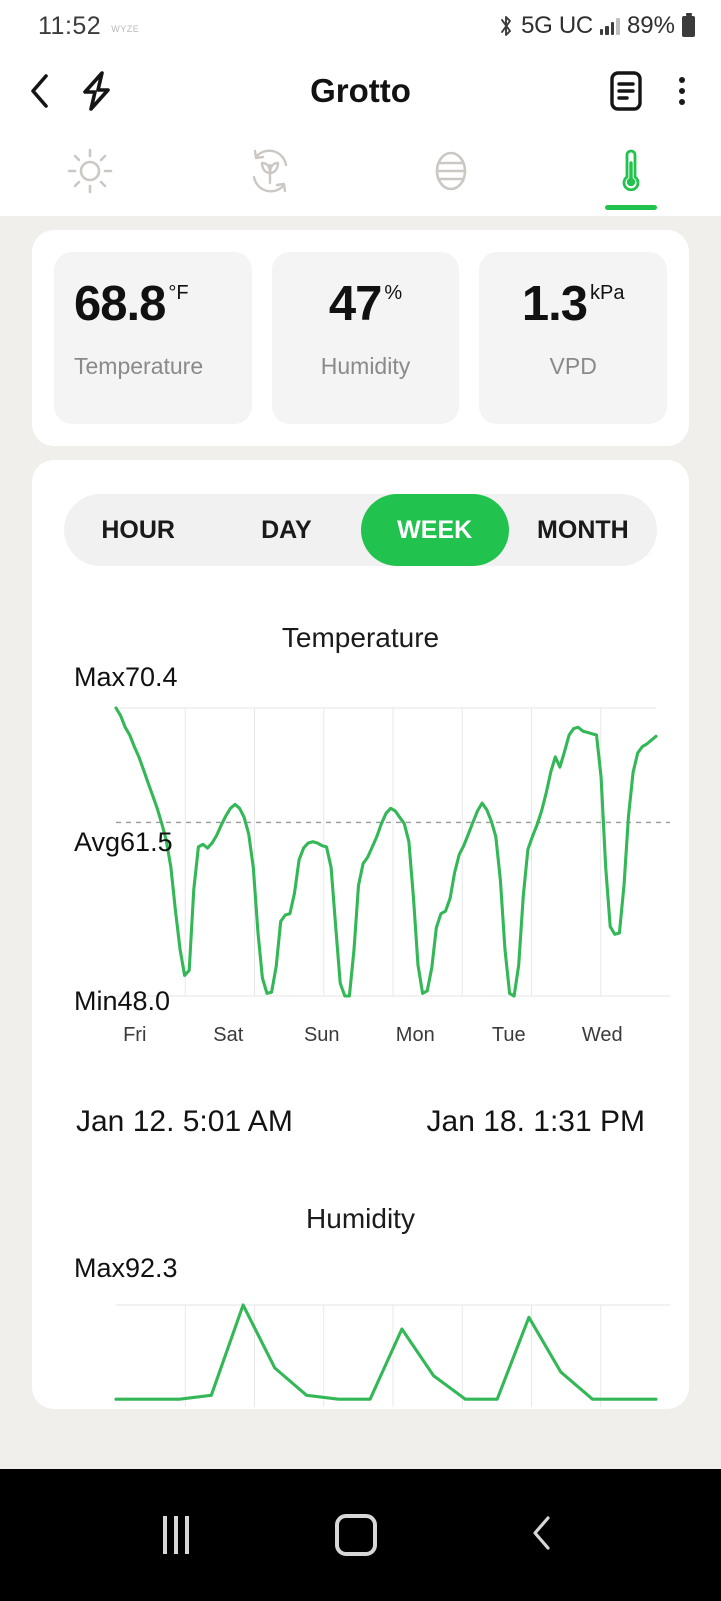  What do you see at coordinates (138, 530) in the screenshot?
I see `range-option-hour: HOUR` at bounding box center [138, 530].